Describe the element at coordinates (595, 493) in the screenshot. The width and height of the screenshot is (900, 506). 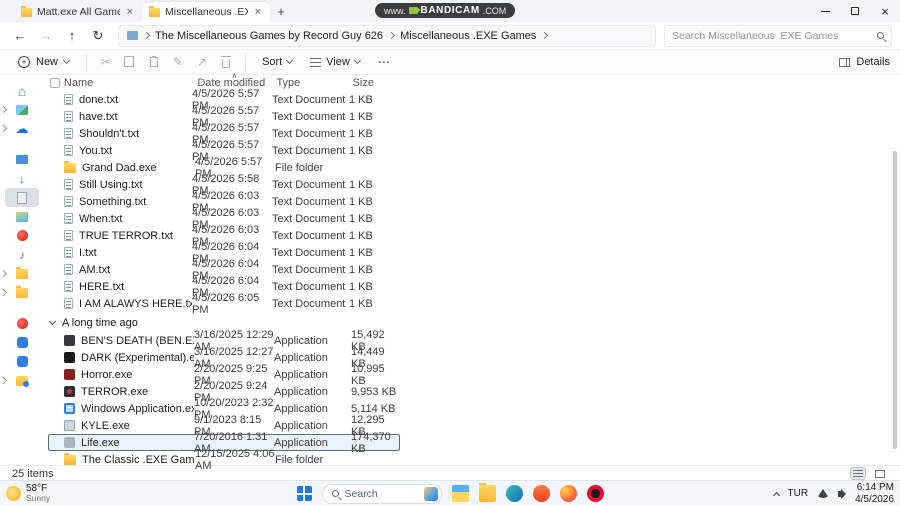
I see `opera-icon` at that location.